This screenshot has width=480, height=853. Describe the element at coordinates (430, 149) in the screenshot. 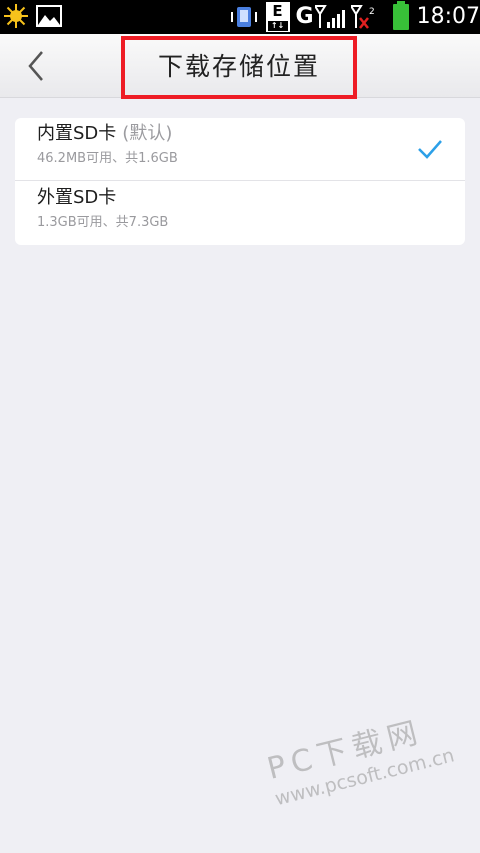

I see `check-icon` at that location.